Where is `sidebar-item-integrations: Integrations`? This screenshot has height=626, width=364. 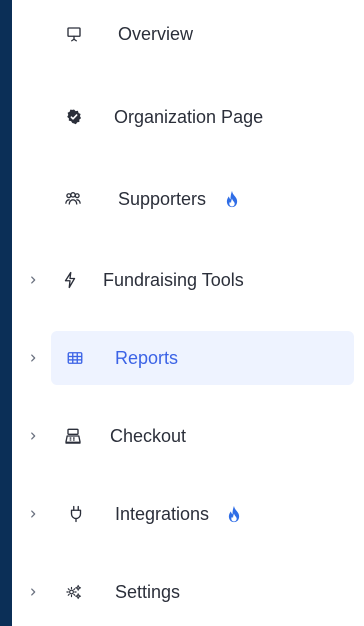 sidebar-item-integrations: Integrations is located at coordinates (188, 514).